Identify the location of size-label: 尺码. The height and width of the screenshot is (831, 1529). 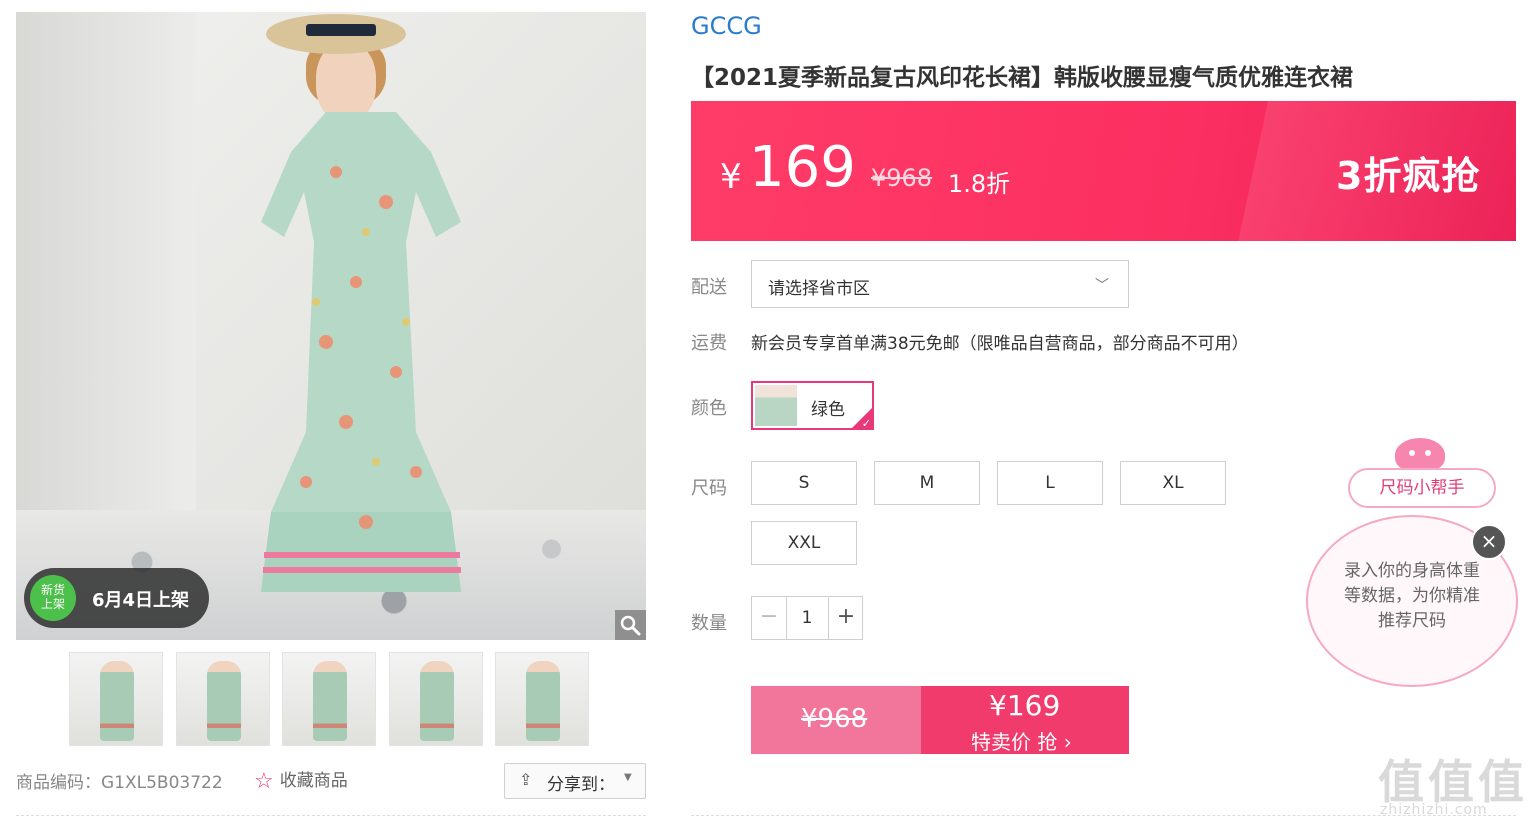
(709, 488).